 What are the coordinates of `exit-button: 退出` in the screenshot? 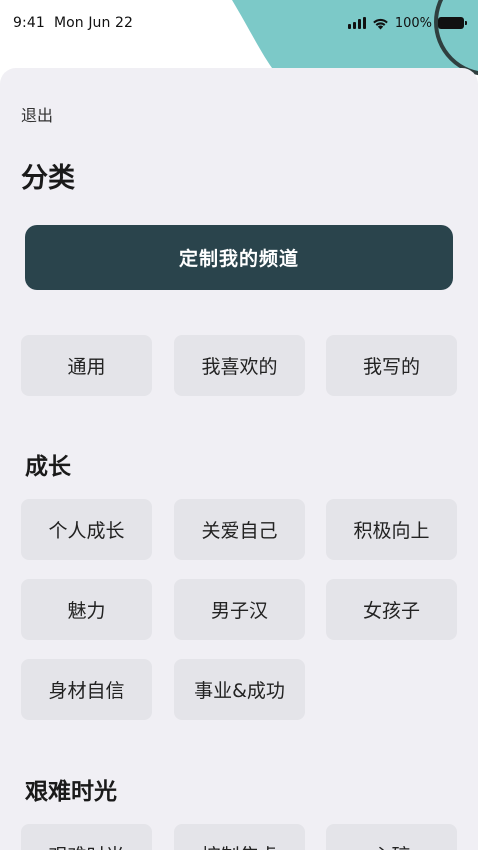 It's located at (37, 114).